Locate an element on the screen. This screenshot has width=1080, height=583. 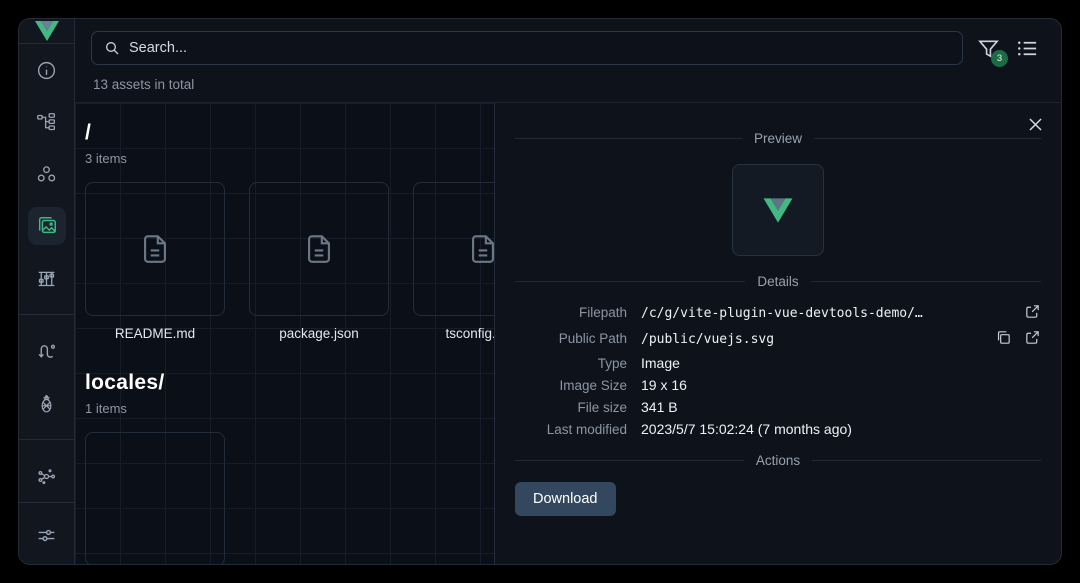
asset-card-list: README.md package.json tsconfig. is located at coordinates (289, 261).